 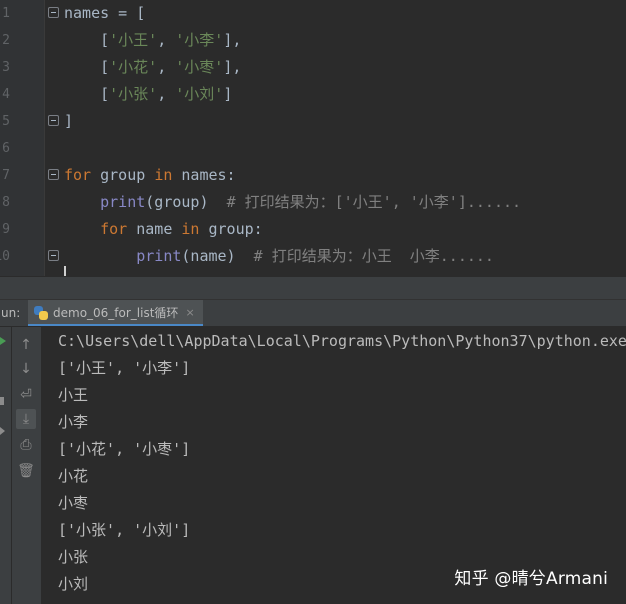 I want to click on scroll-down-icon: ↓, so click(x=26, y=369).